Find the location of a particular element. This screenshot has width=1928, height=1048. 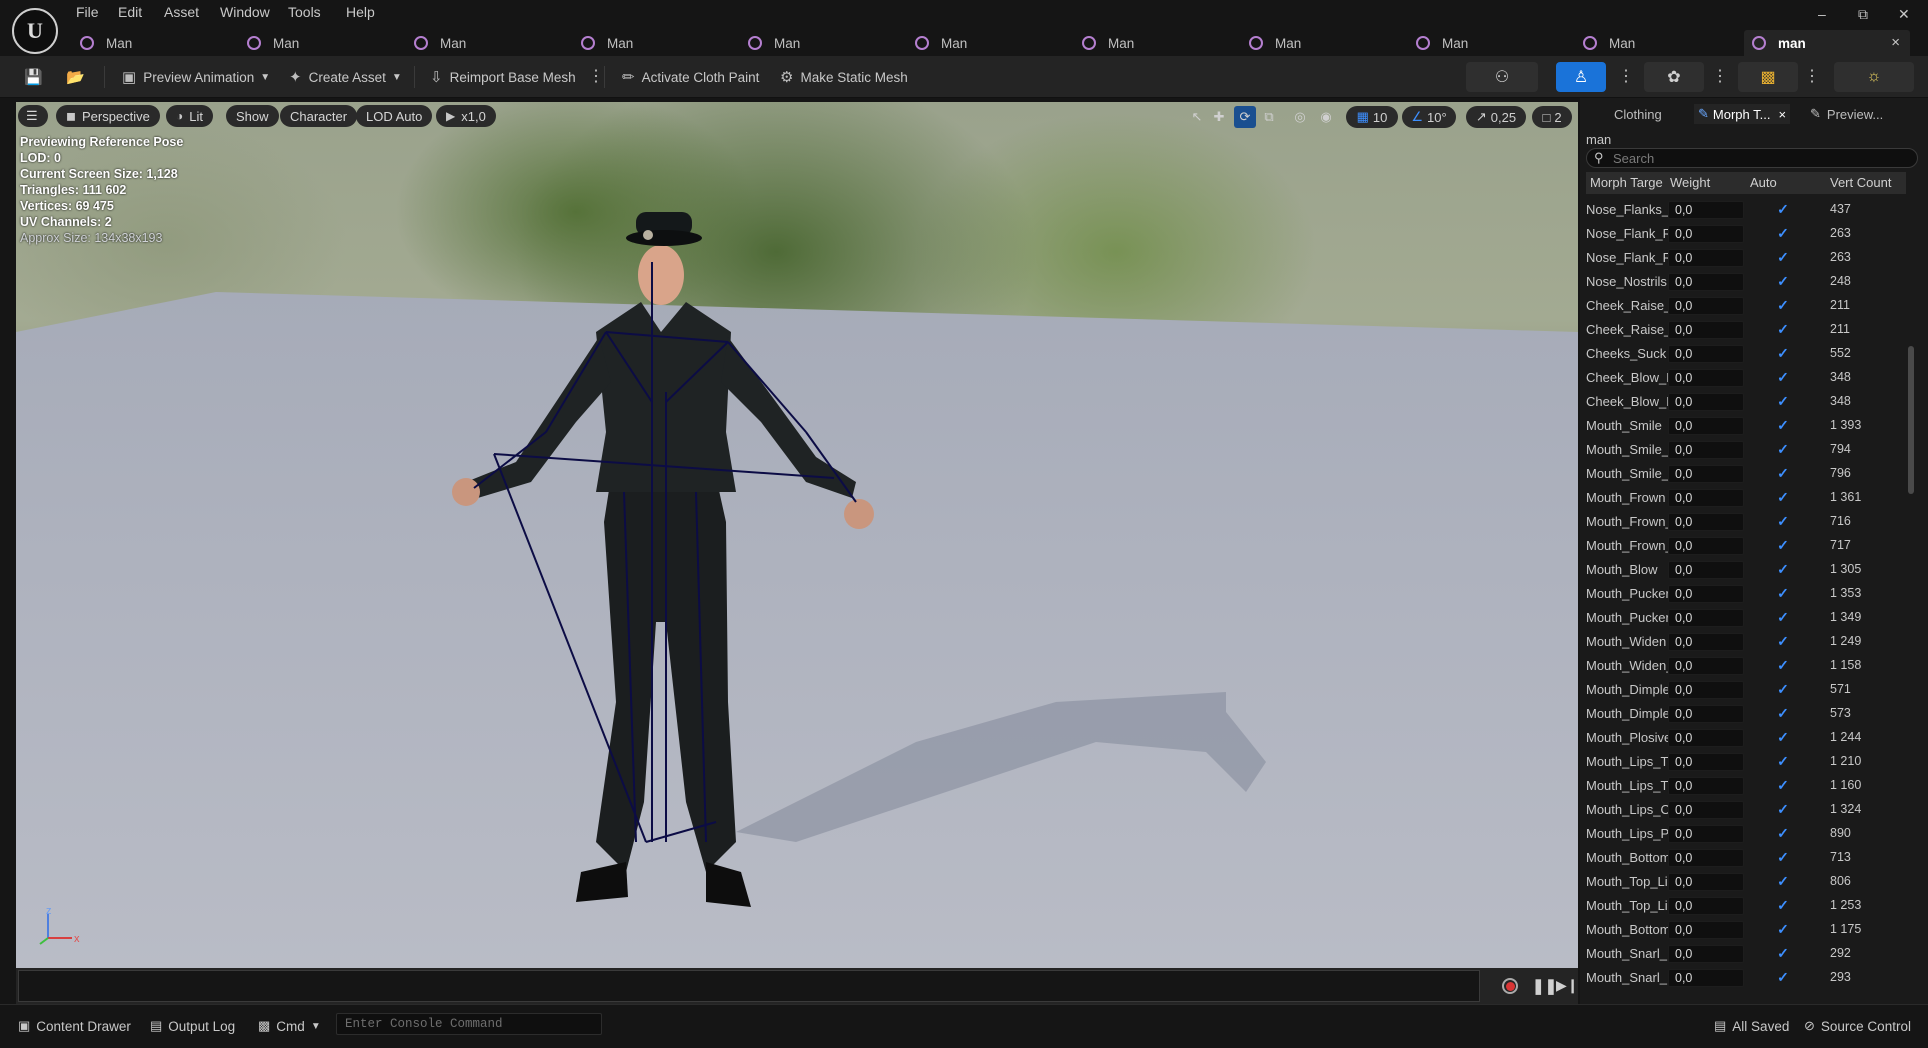

morph-target-row: Mouth_Lips_O 0,0 ✓ 1 324 is located at coordinates (1746, 810).